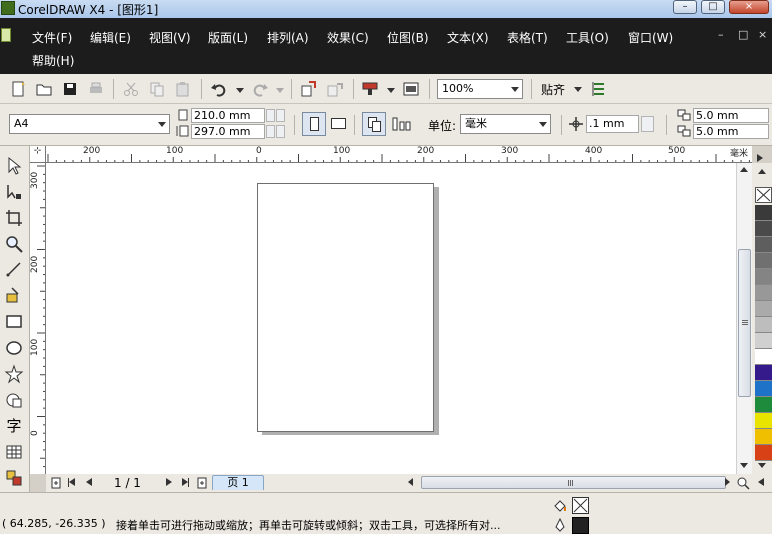  What do you see at coordinates (44, 89) in the screenshot?
I see `open-folder-icon` at bounding box center [44, 89].